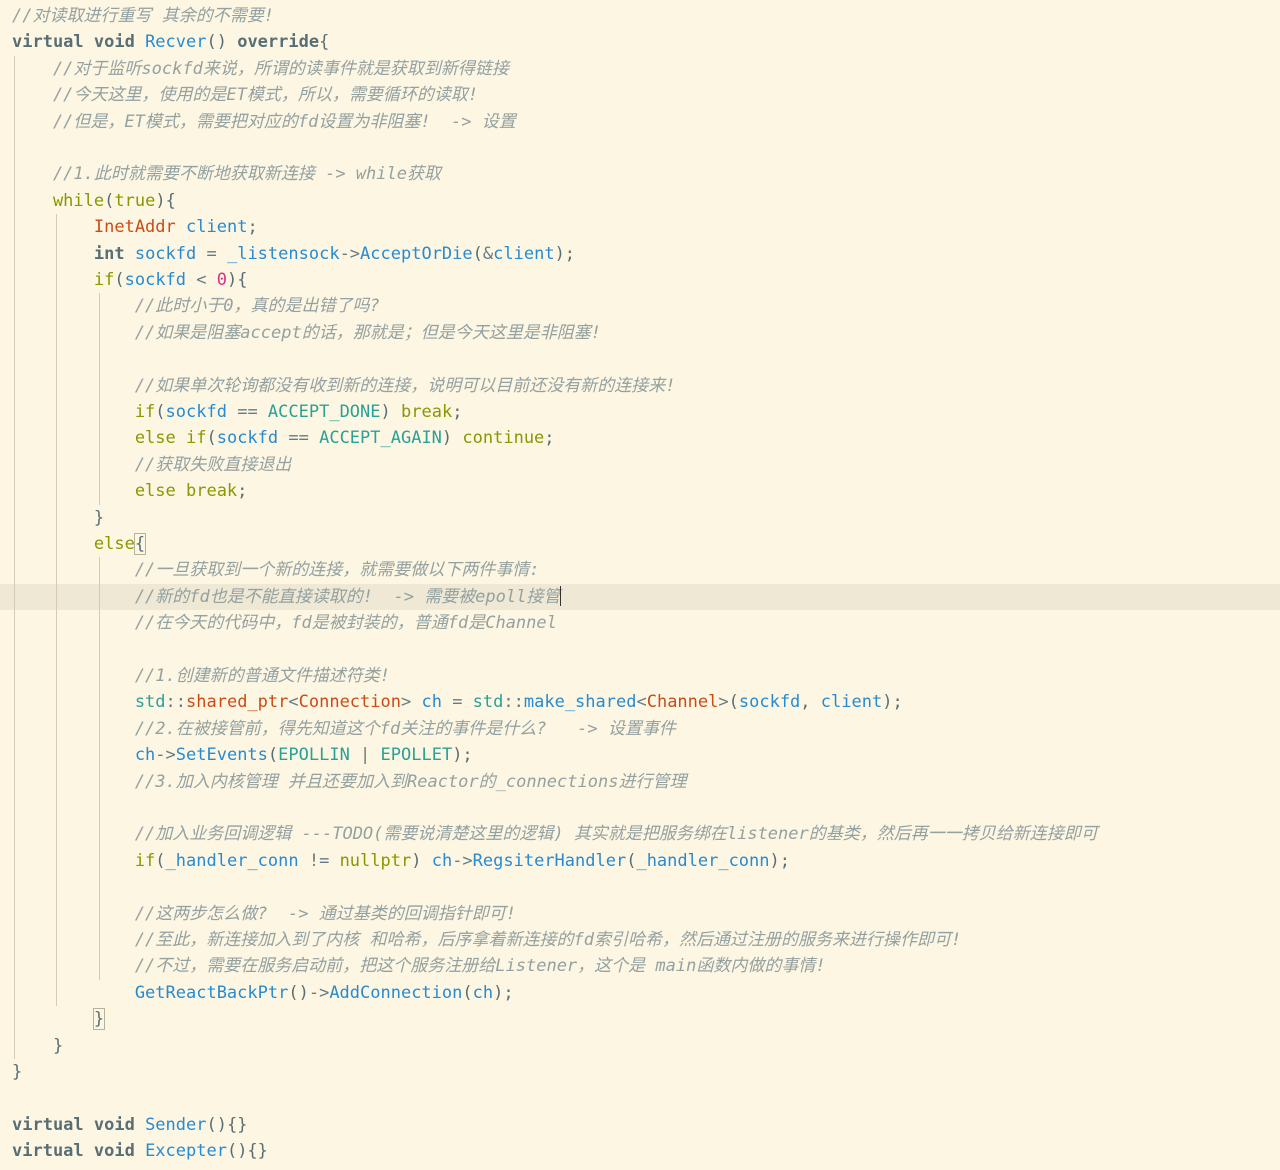 Image resolution: width=1280 pixels, height=1170 pixels. What do you see at coordinates (284, 623) in the screenshot?
I see `code-token: //在今天的代码中，fd是被封装的，普通fd是Channel` at bounding box center [284, 623].